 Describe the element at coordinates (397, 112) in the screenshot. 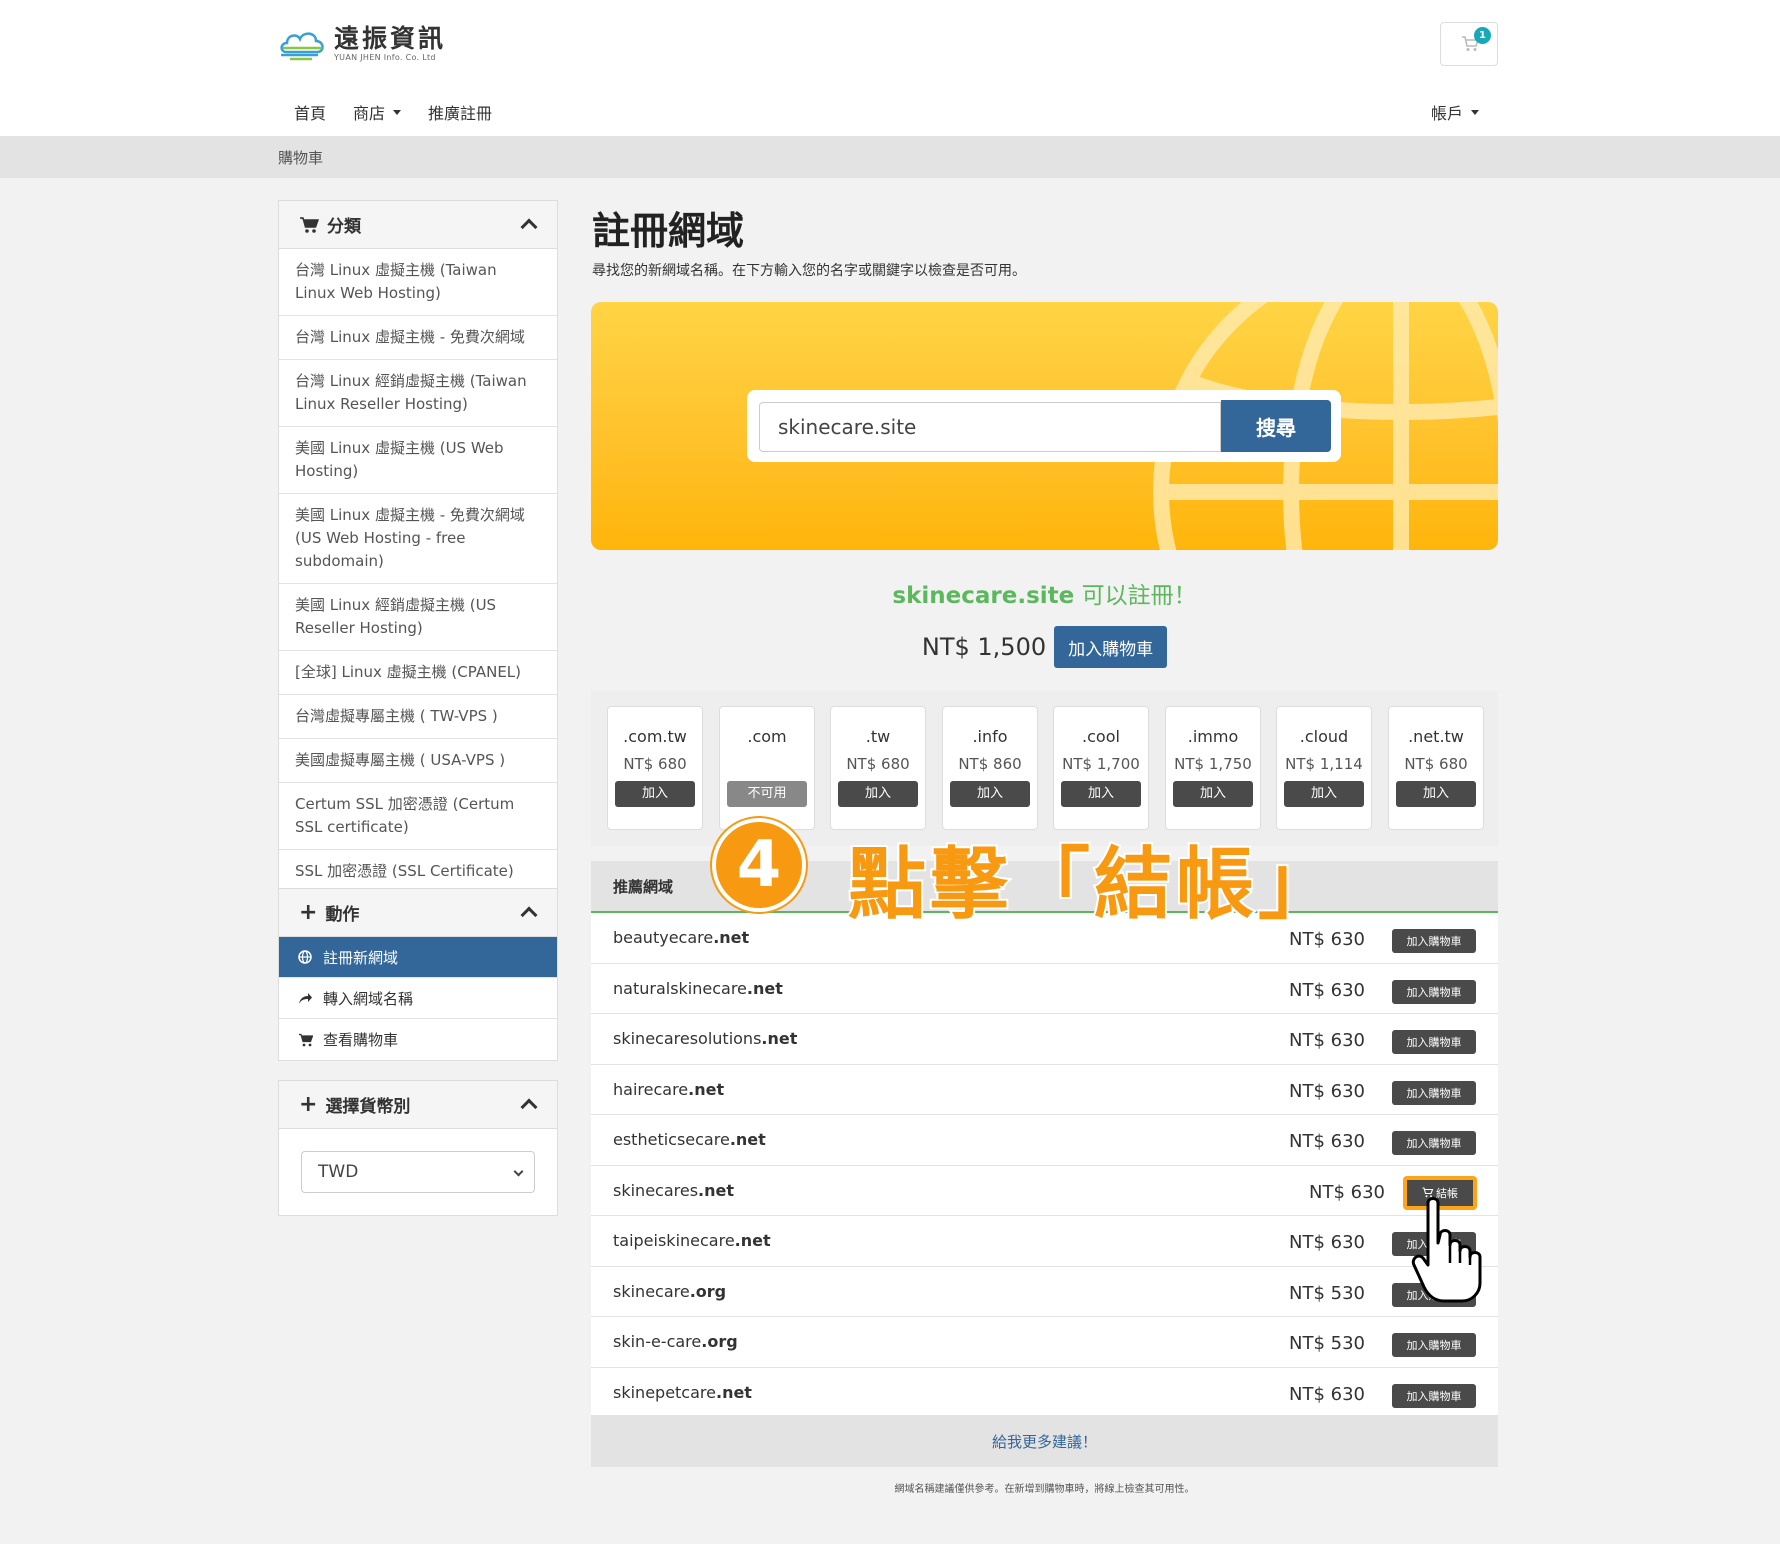

I see `caret-down-icon` at that location.